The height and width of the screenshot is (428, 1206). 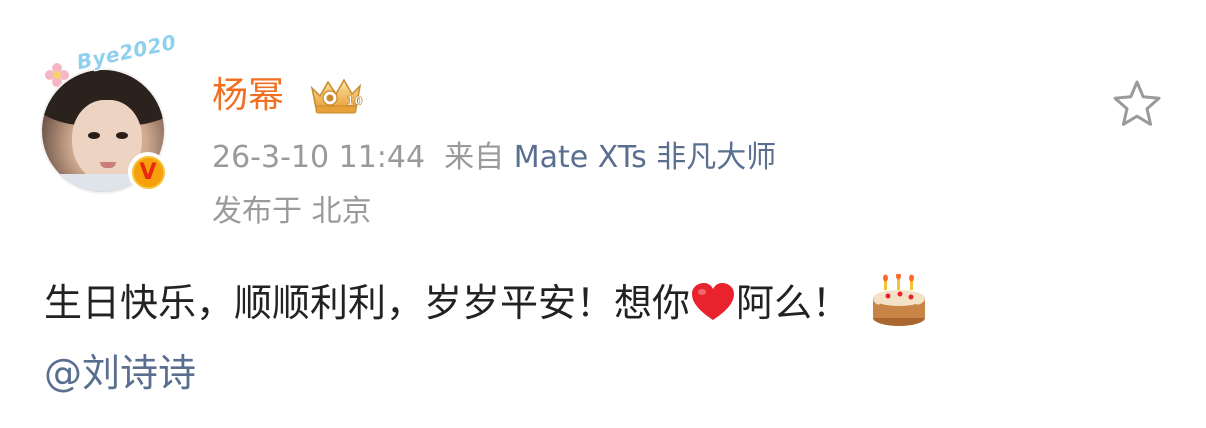 I want to click on heart-icon, so click(x=713, y=301).